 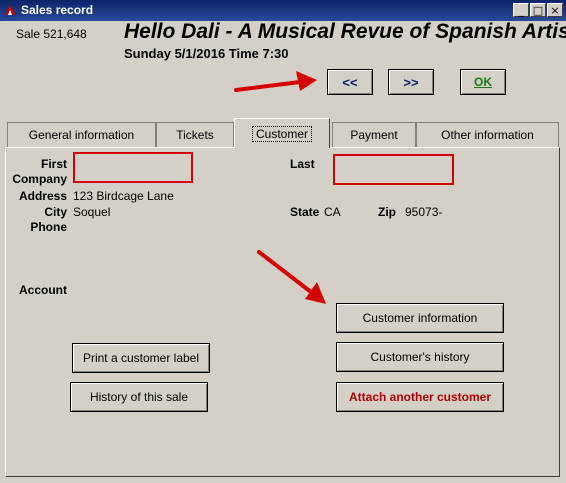 I want to click on arrow-to-nav-icon, so click(x=275, y=81).